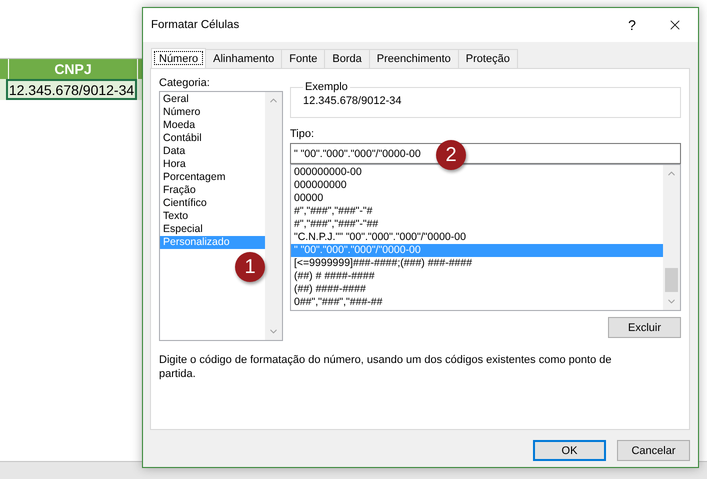  Describe the element at coordinates (569, 450) in the screenshot. I see `ok-button: OK` at that location.